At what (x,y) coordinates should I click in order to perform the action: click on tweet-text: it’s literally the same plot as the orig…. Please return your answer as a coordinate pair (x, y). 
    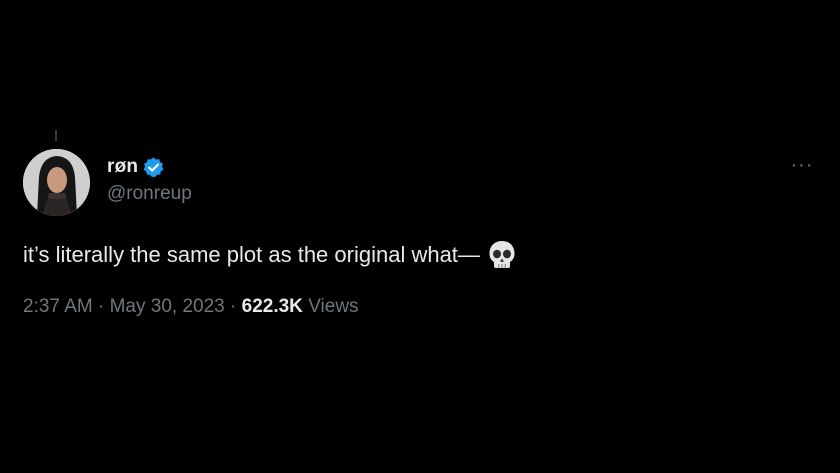
    Looking at the image, I should click on (269, 255).